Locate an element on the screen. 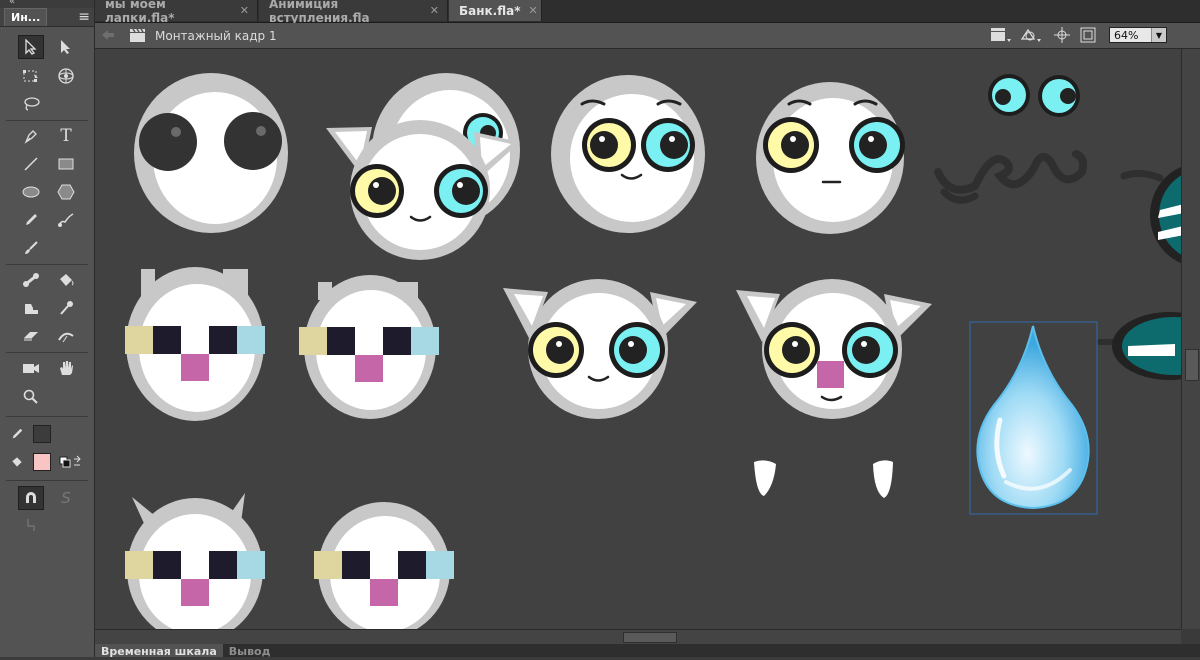 Image resolution: width=1200 pixels, height=660 pixels. scene-clapper-icon is located at coordinates (137, 35).